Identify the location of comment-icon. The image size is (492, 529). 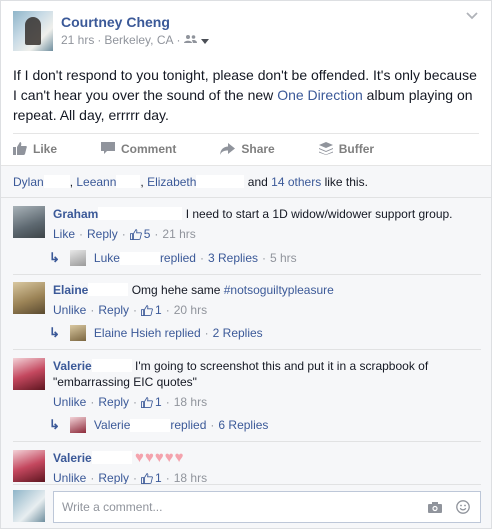
(108, 148).